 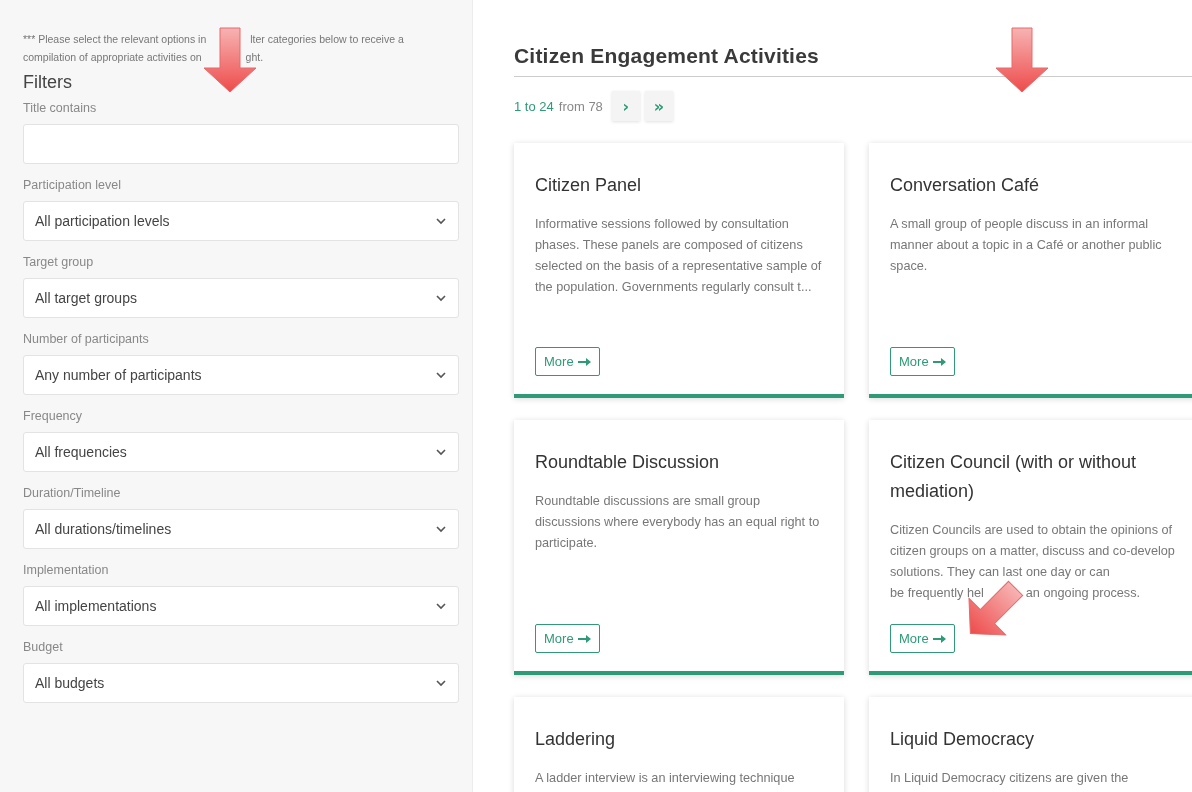 What do you see at coordinates (72, 493) in the screenshot?
I see `field-label: Duration/Timeline` at bounding box center [72, 493].